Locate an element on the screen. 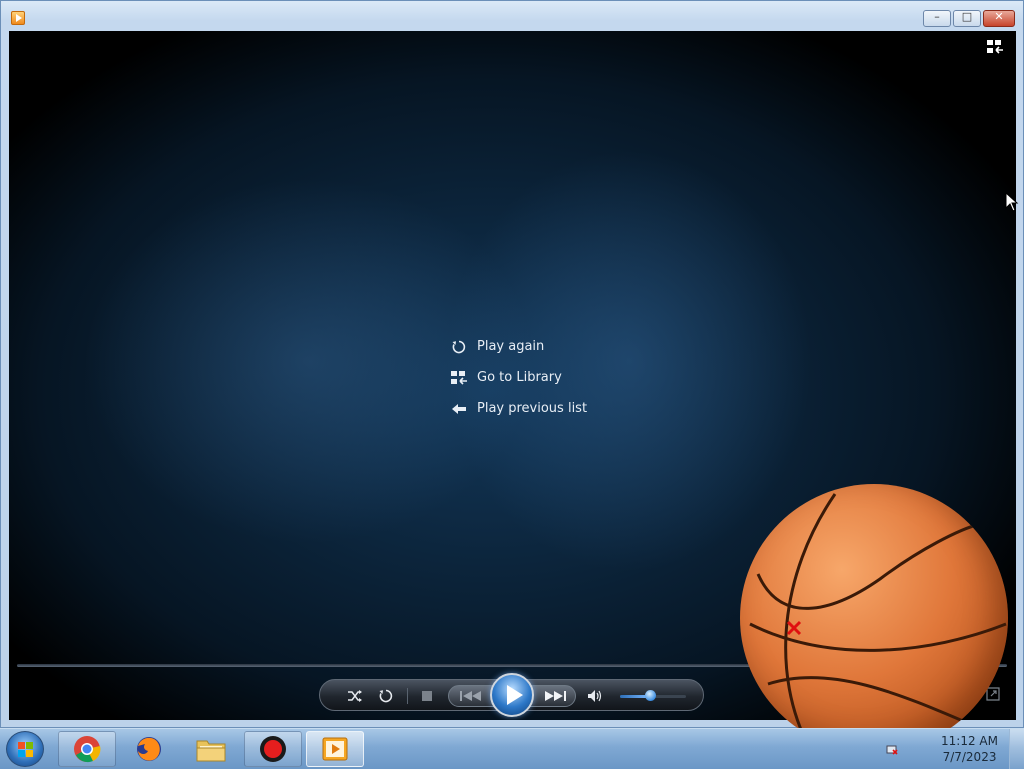 The height and width of the screenshot is (769, 1024). menu-item-play-again: Play again is located at coordinates (518, 346).